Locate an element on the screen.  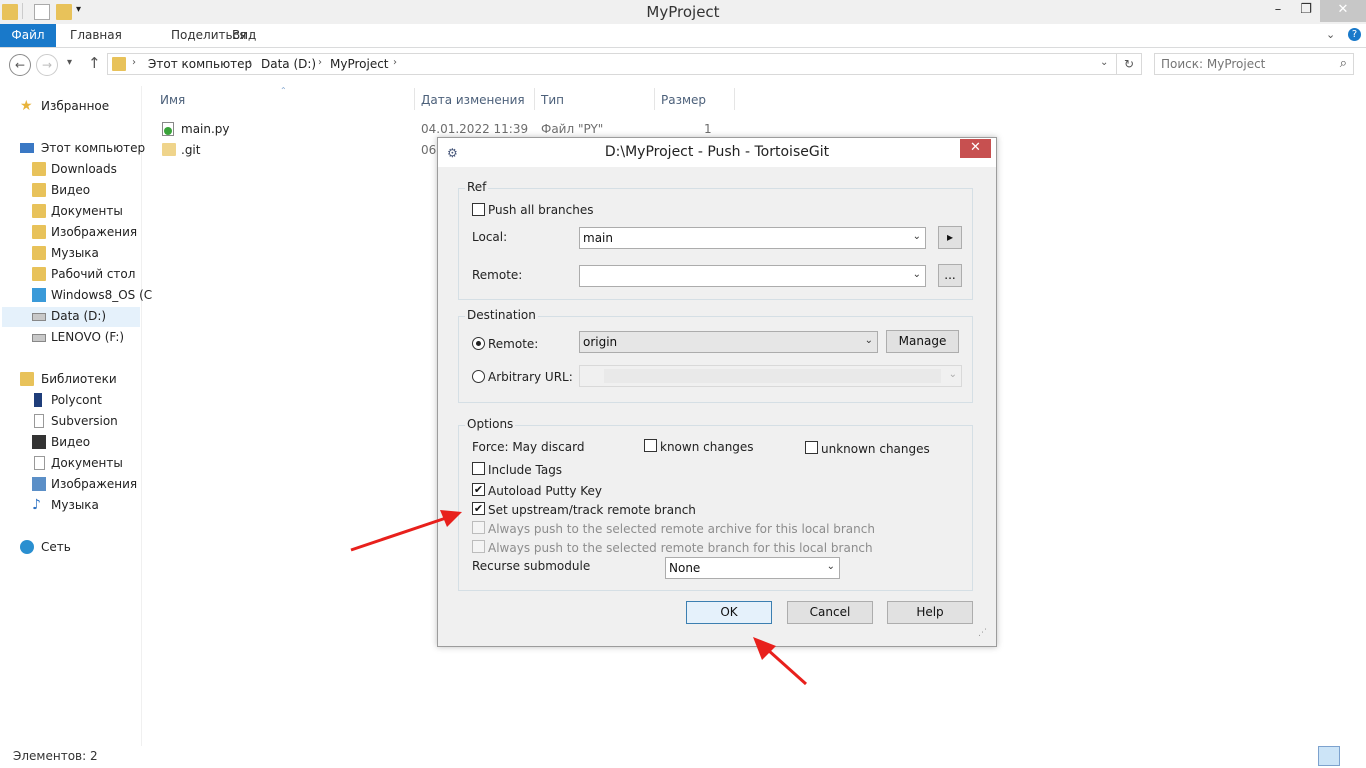
column-header-size: Размер is located at coordinates (683, 100).